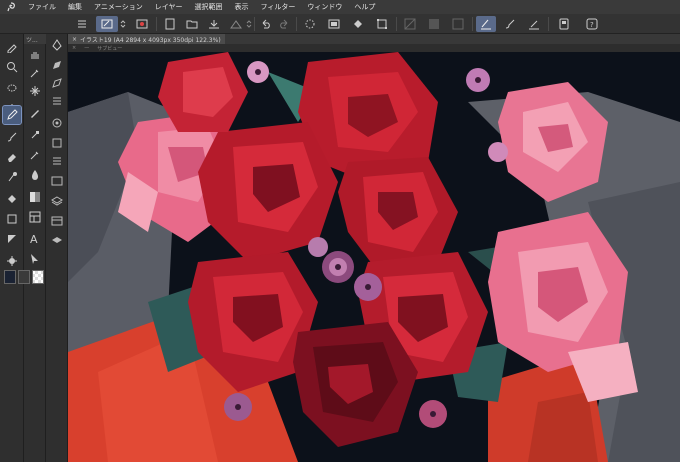 The image size is (680, 462). What do you see at coordinates (334, 24) in the screenshot?
I see `clear-icon` at bounding box center [334, 24].